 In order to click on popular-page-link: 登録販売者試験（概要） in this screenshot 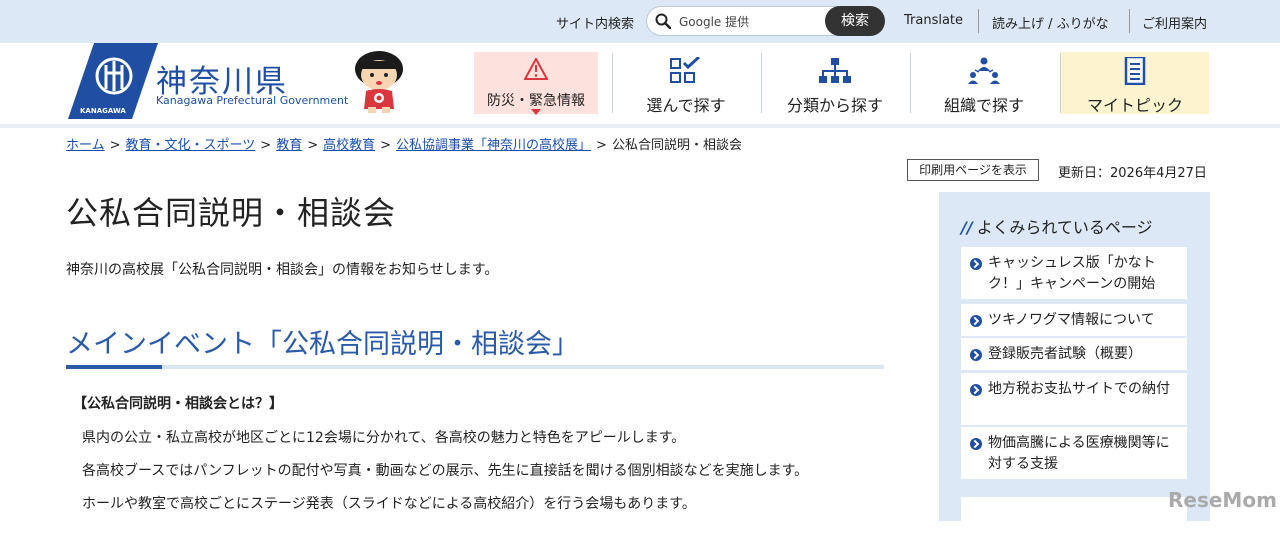, I will do `click(1074, 354)`.